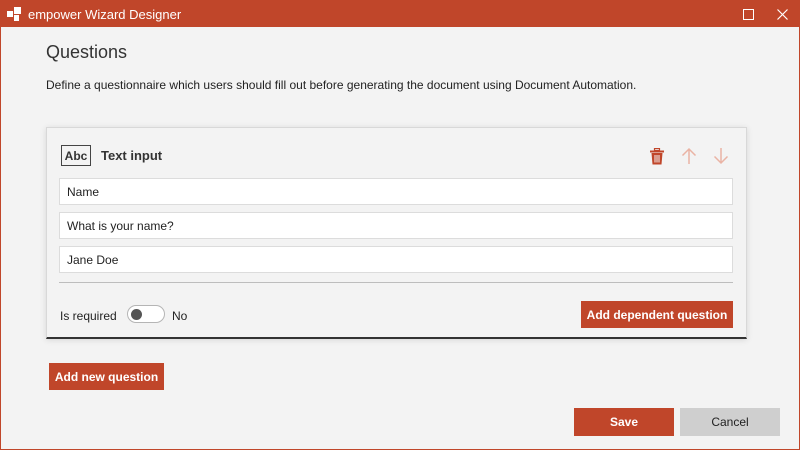 The height and width of the screenshot is (450, 800). I want to click on trash-icon, so click(657, 155).